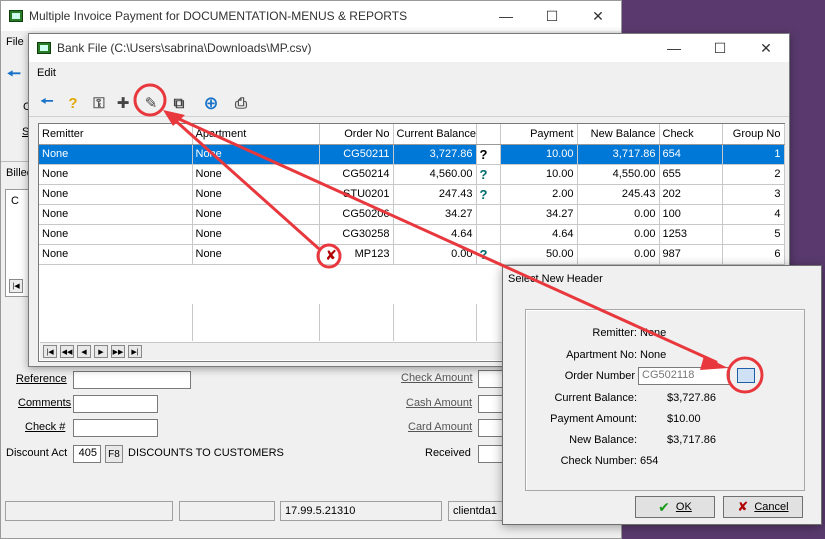 The image size is (825, 539). I want to click on menu-file: File, so click(15, 42).